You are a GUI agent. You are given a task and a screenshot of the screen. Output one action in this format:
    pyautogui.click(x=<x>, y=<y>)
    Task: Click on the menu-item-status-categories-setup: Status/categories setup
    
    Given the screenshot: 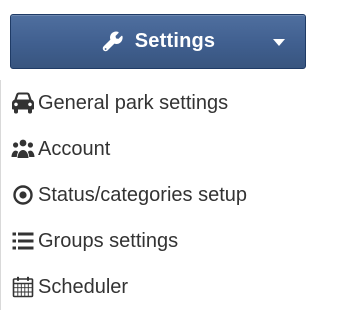 What is the action you would take?
    pyautogui.click(x=173, y=195)
    